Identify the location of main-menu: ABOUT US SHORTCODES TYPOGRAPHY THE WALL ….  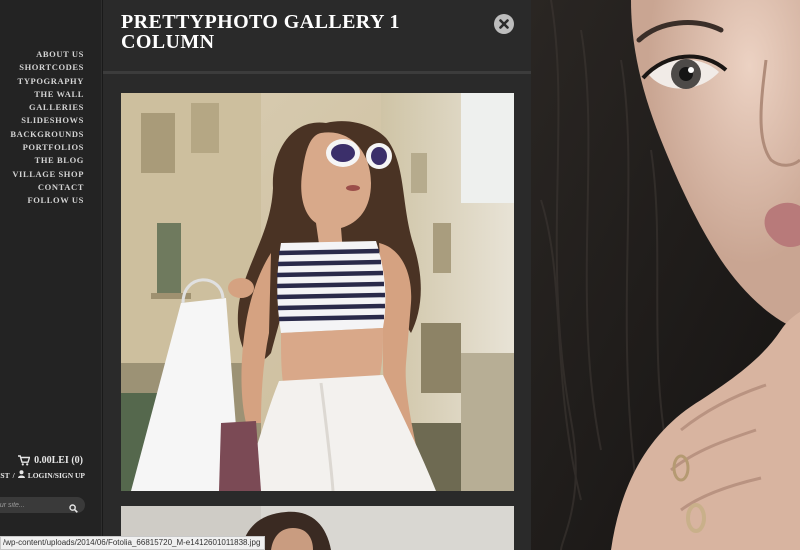
(47, 128).